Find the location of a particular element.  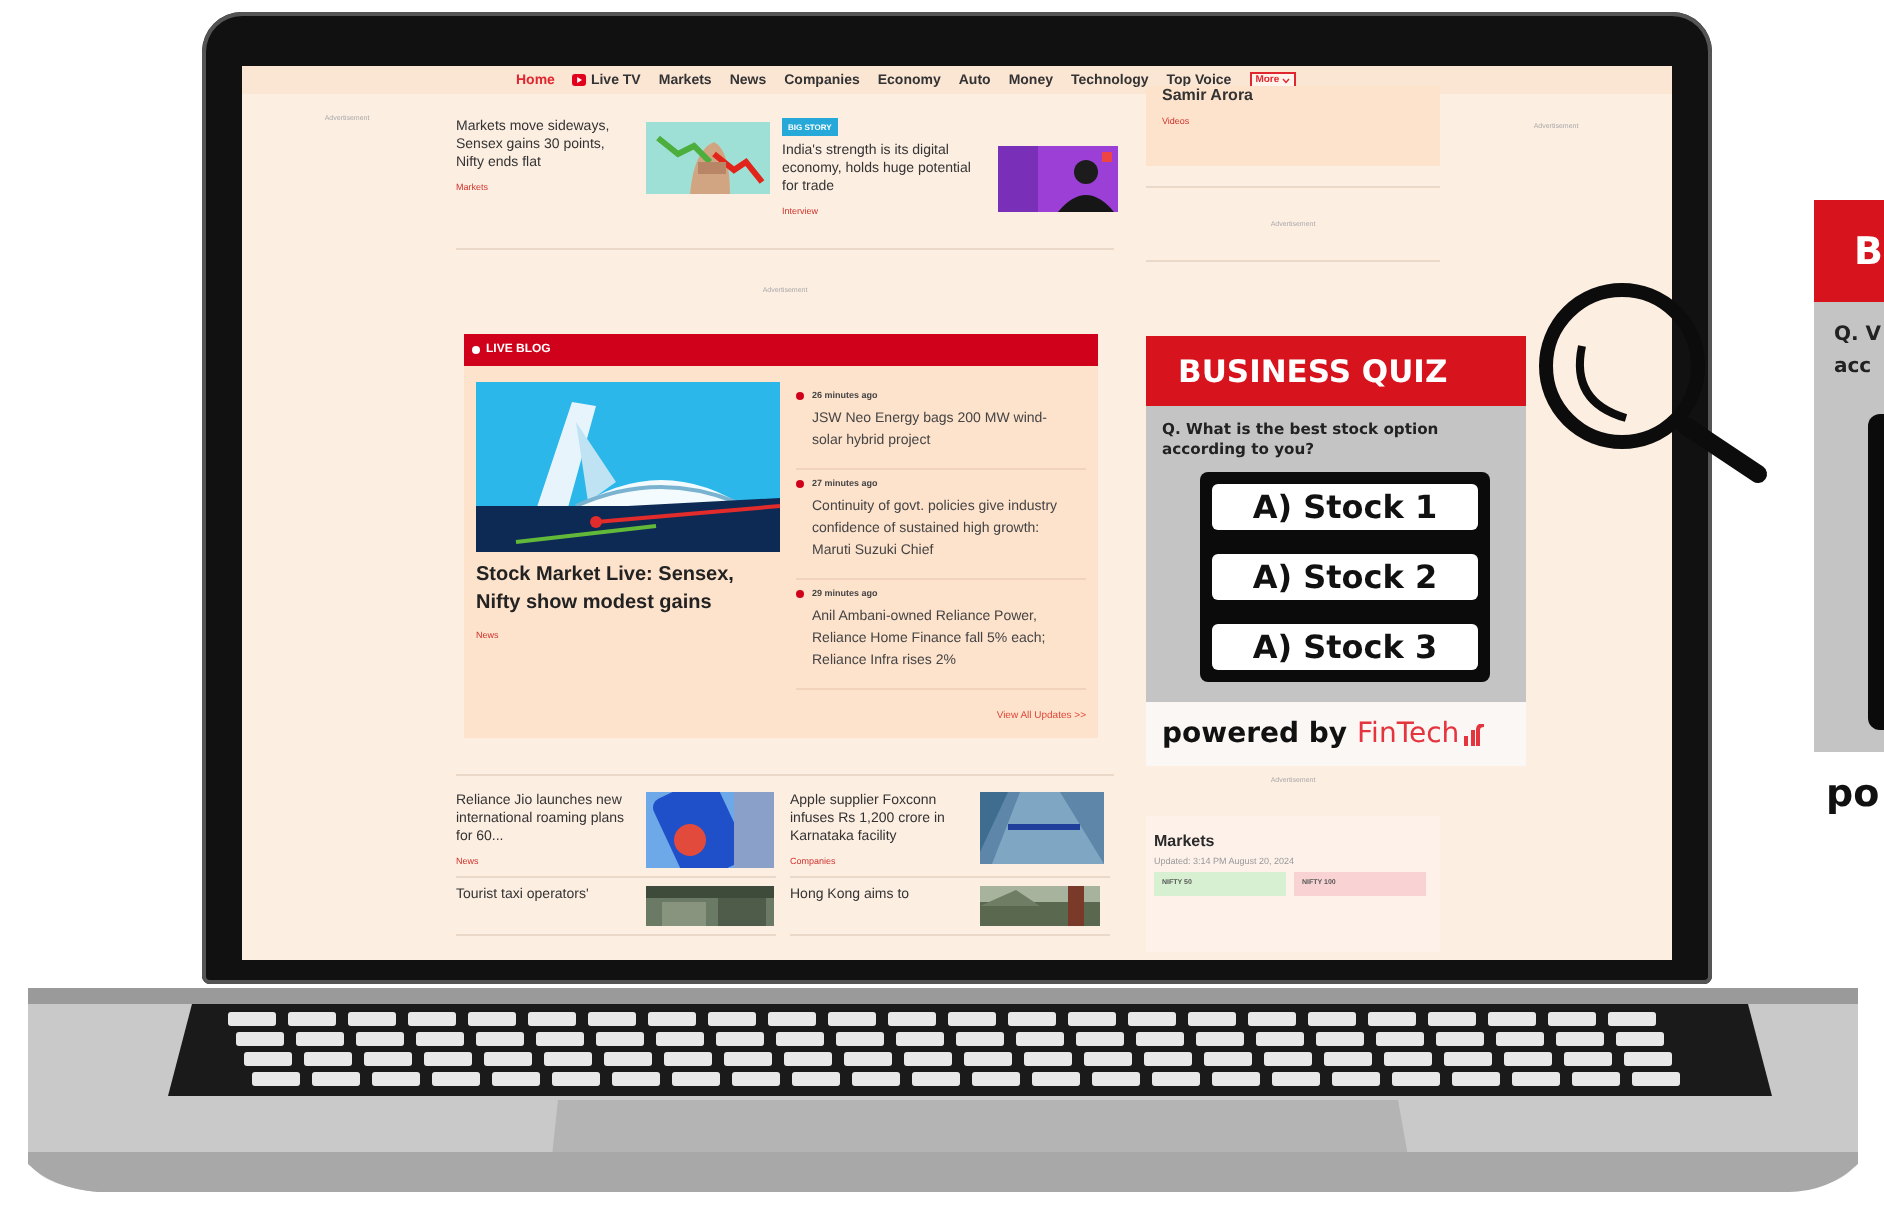

powered-by-text: powered by is located at coordinates (1255, 734).